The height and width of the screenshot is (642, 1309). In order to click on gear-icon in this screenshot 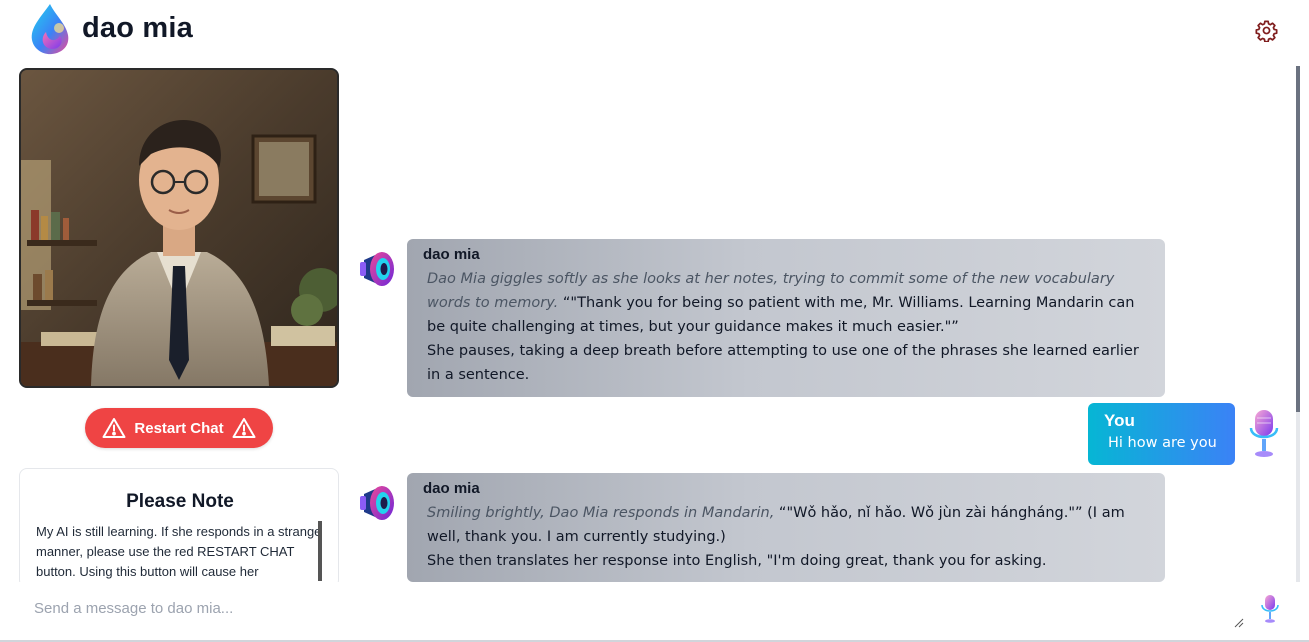, I will do `click(1266, 30)`.